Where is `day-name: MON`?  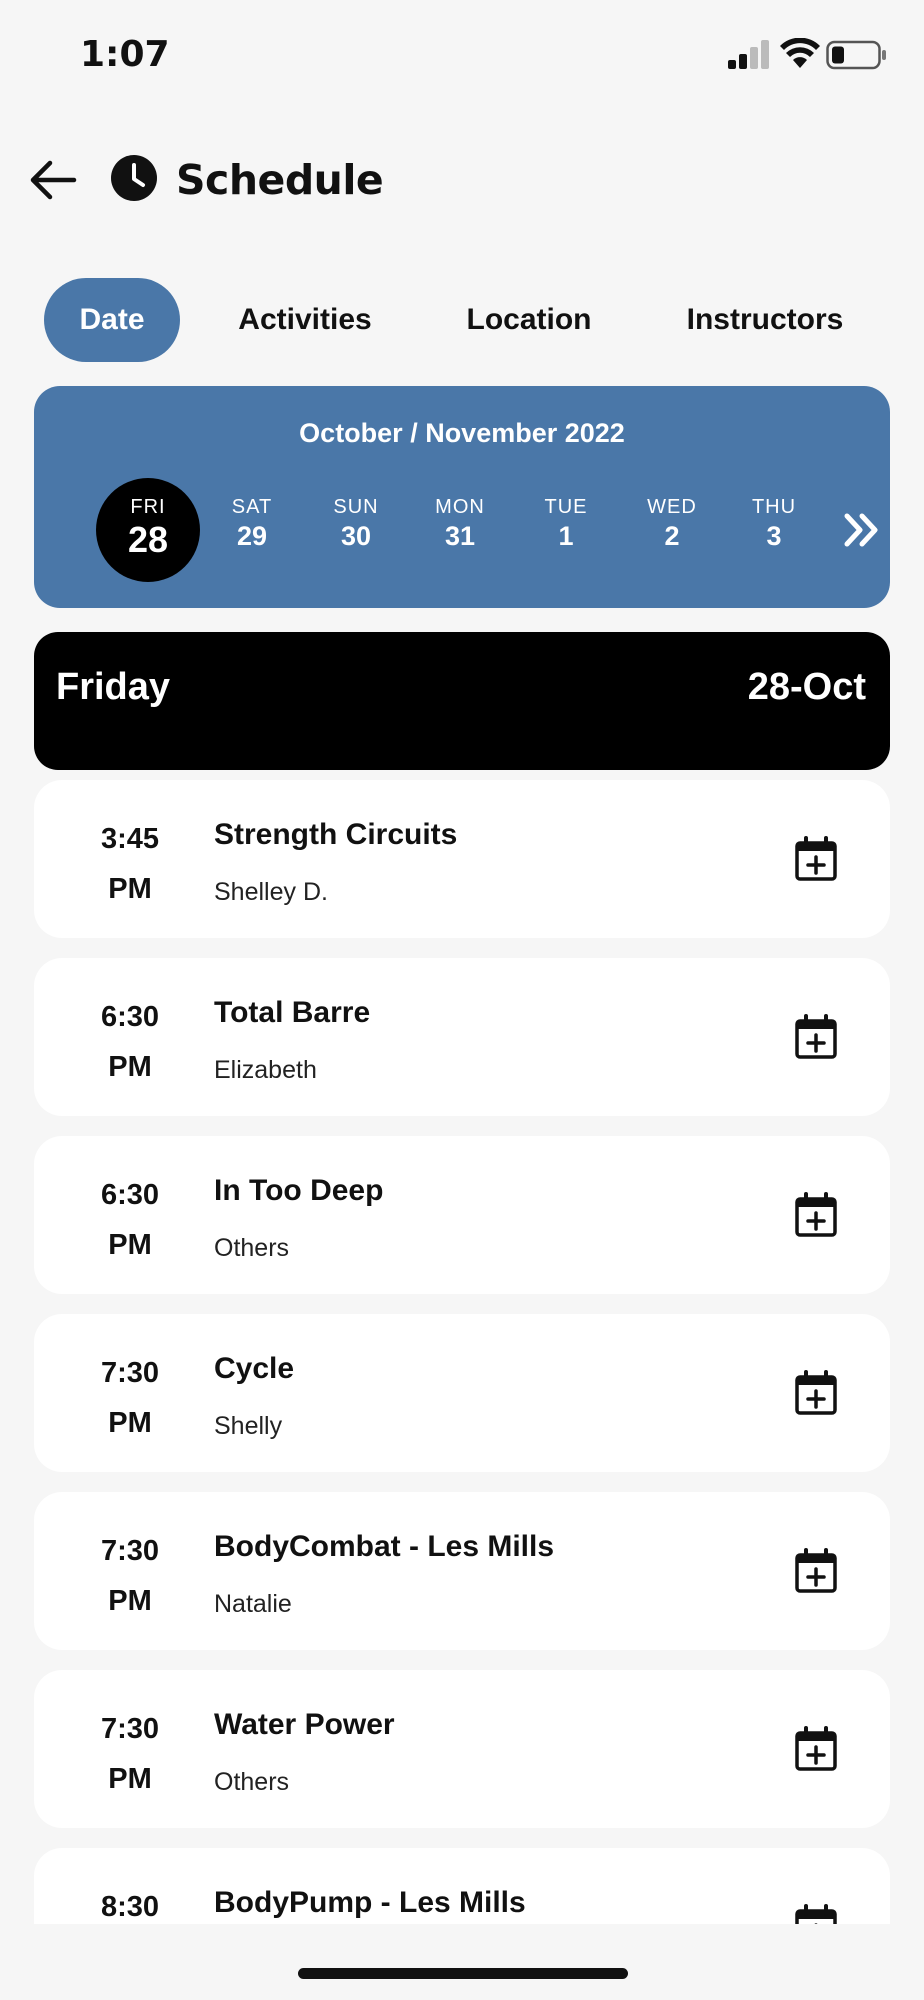
day-name: MON is located at coordinates (460, 507).